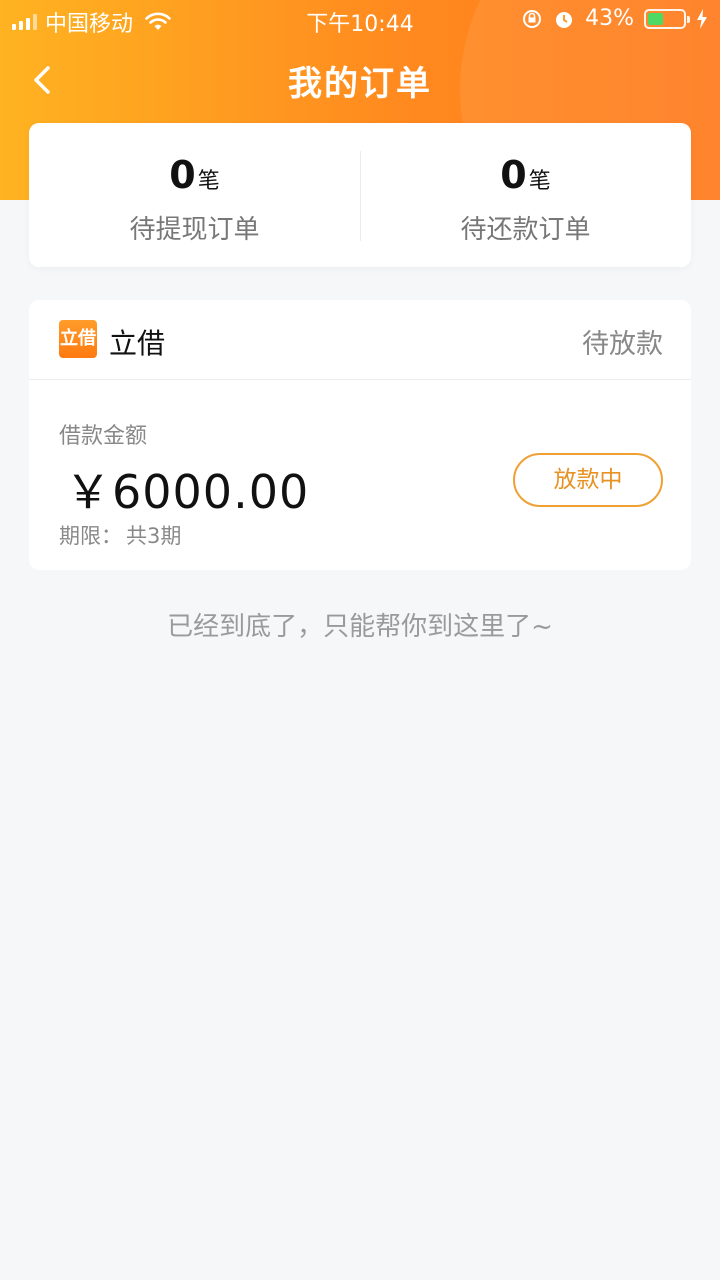  I want to click on order-status: 待放款, so click(622, 344).